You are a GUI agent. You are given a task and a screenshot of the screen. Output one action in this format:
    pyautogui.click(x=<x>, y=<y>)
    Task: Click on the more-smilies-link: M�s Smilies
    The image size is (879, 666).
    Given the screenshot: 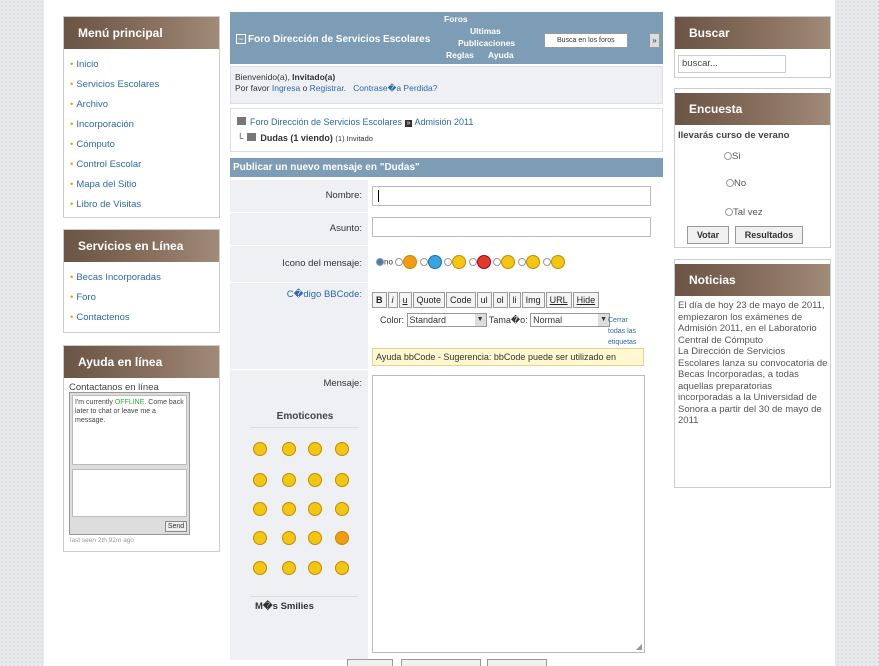 What is the action you would take?
    pyautogui.click(x=304, y=606)
    